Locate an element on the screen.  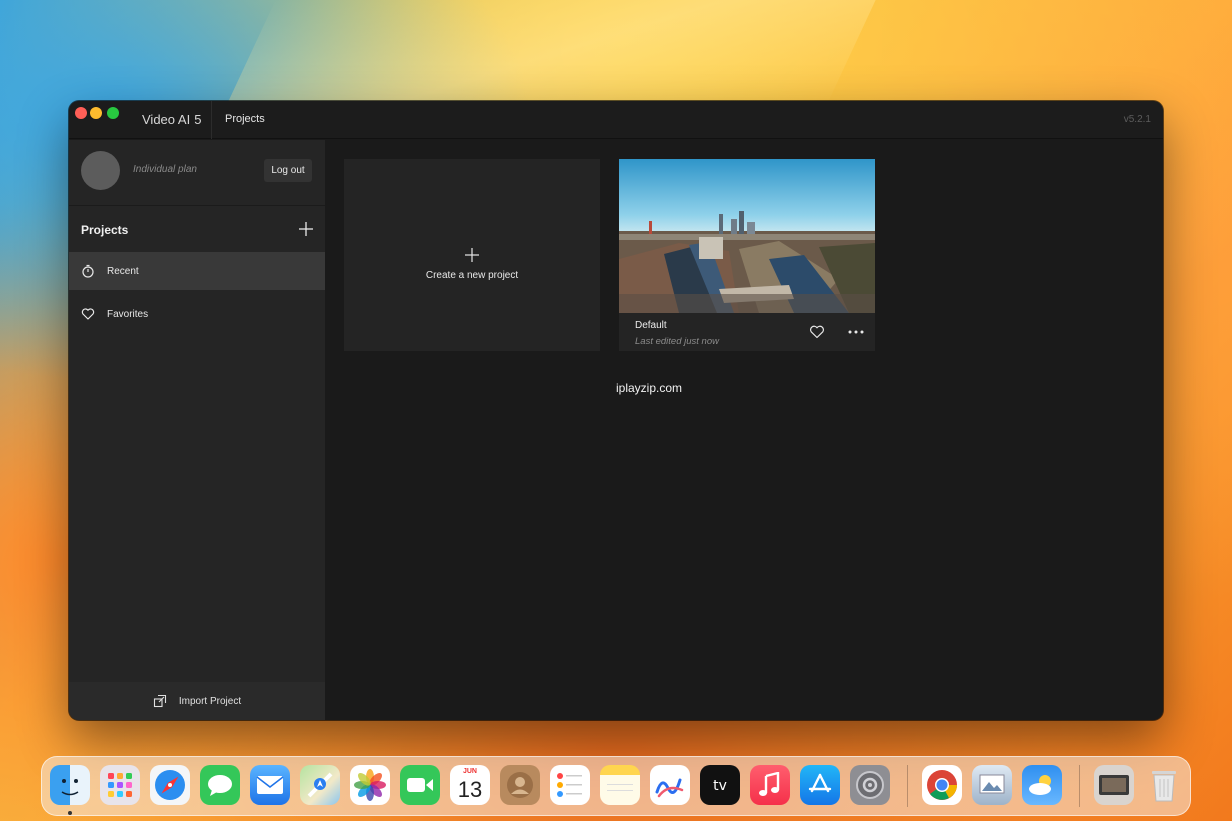
system-settings-icon is located at coordinates (870, 785).